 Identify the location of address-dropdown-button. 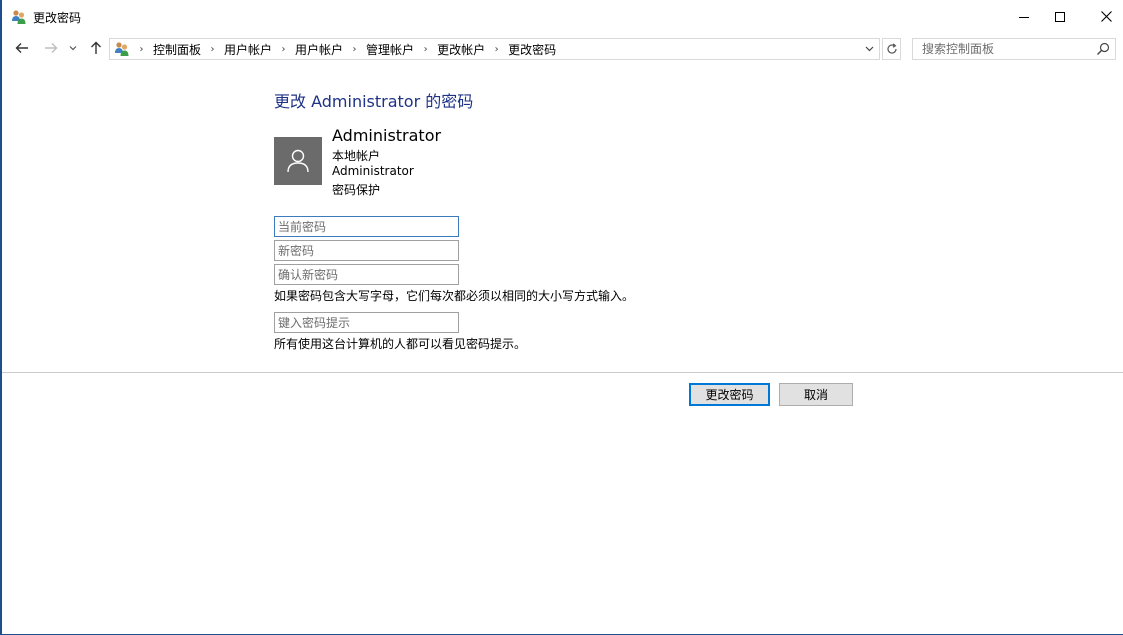
(869, 49).